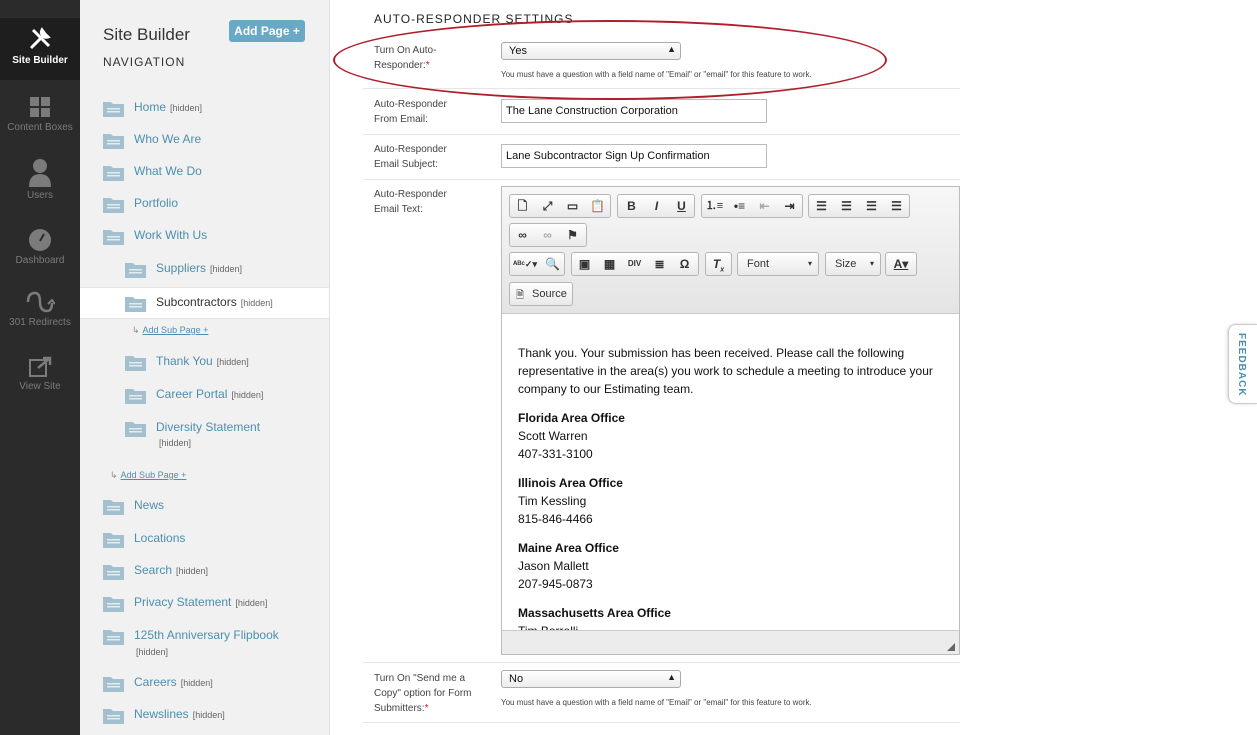 This screenshot has width=1257, height=735. What do you see at coordinates (901, 264) in the screenshot?
I see `text-color-button: A▾` at bounding box center [901, 264].